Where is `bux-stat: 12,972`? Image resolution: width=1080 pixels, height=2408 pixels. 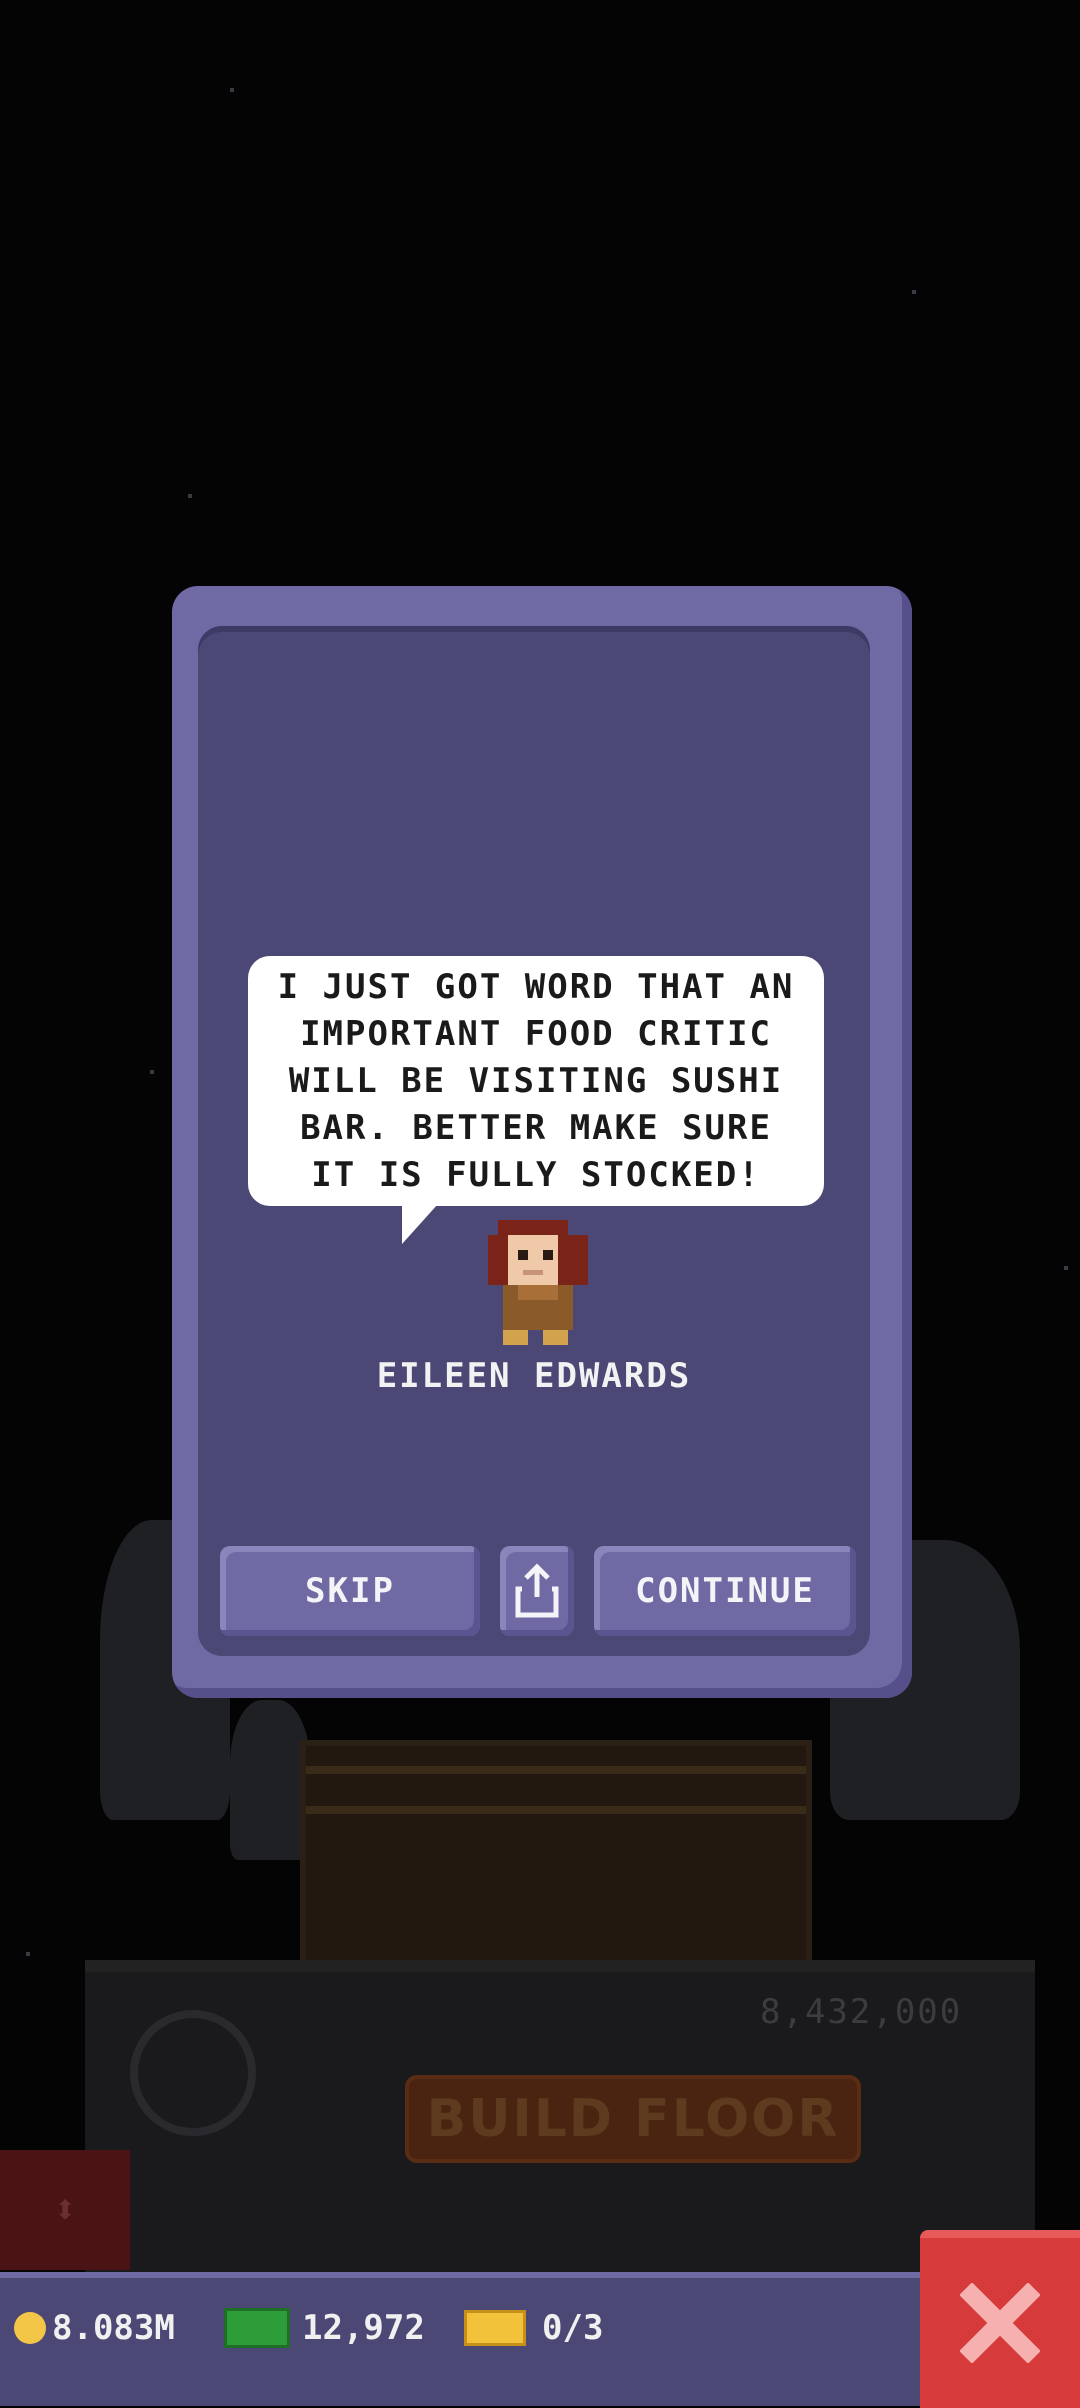
bux-stat: 12,972 is located at coordinates (324, 2328).